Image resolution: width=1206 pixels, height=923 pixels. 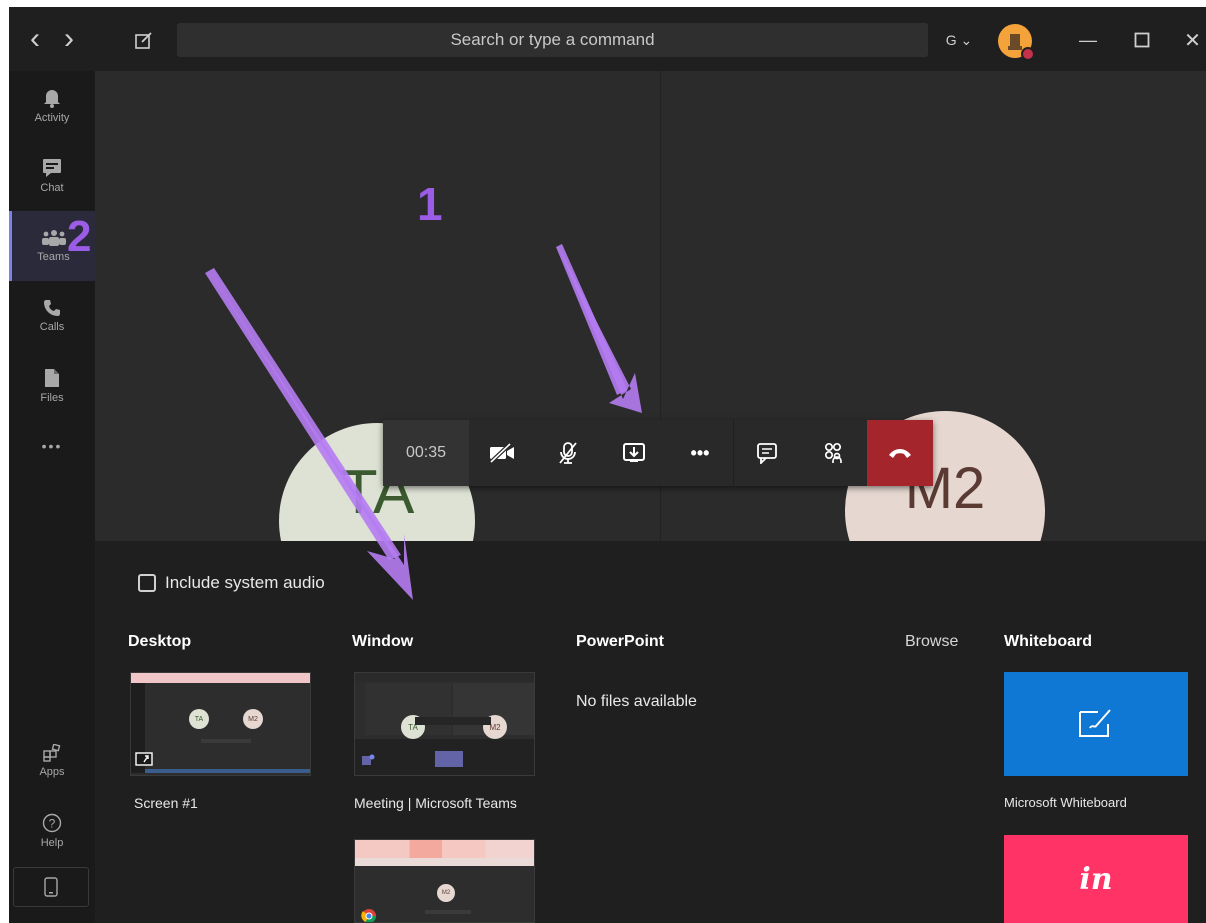 I want to click on annotation-arrow-to-tray-shaft, so click(x=303, y=414).